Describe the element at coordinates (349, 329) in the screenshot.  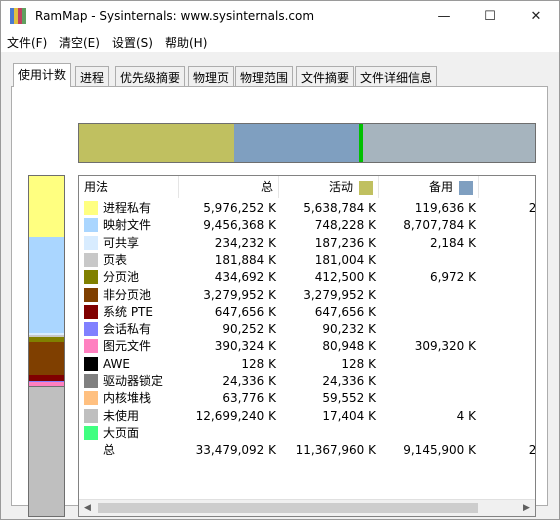
I see `cell-active: 90,232 K` at that location.